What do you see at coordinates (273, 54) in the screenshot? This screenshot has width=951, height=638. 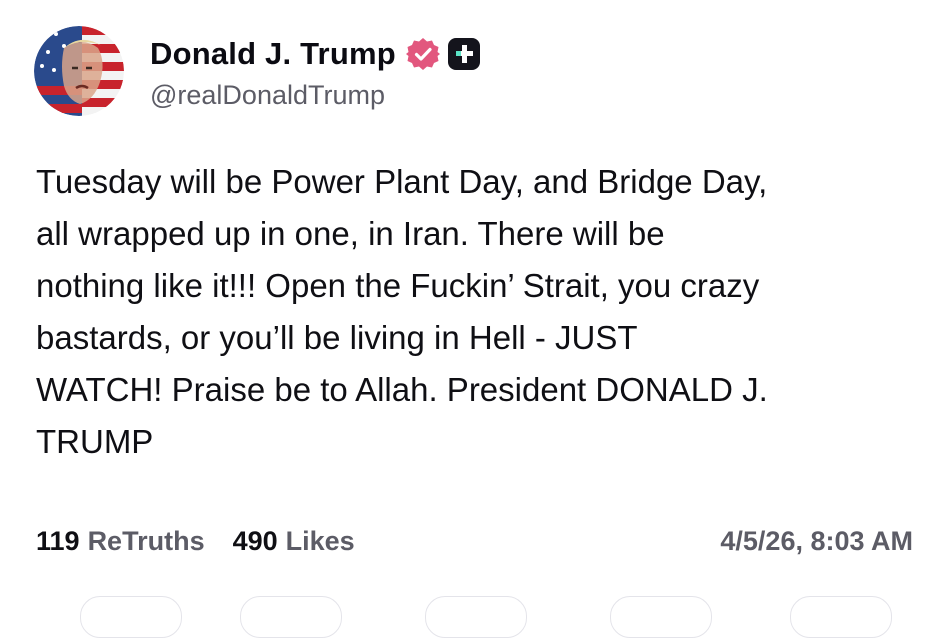 I see `author-display-name: Donald J. Trump` at bounding box center [273, 54].